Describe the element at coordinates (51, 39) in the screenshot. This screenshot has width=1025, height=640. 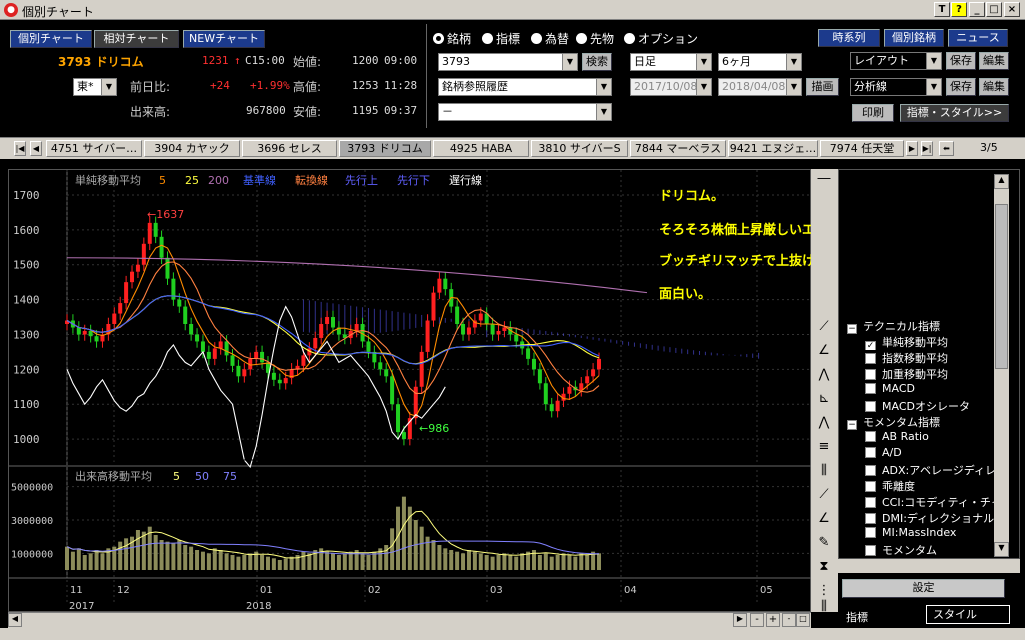
I see `tab-individual-chart: 個別チャート` at that location.